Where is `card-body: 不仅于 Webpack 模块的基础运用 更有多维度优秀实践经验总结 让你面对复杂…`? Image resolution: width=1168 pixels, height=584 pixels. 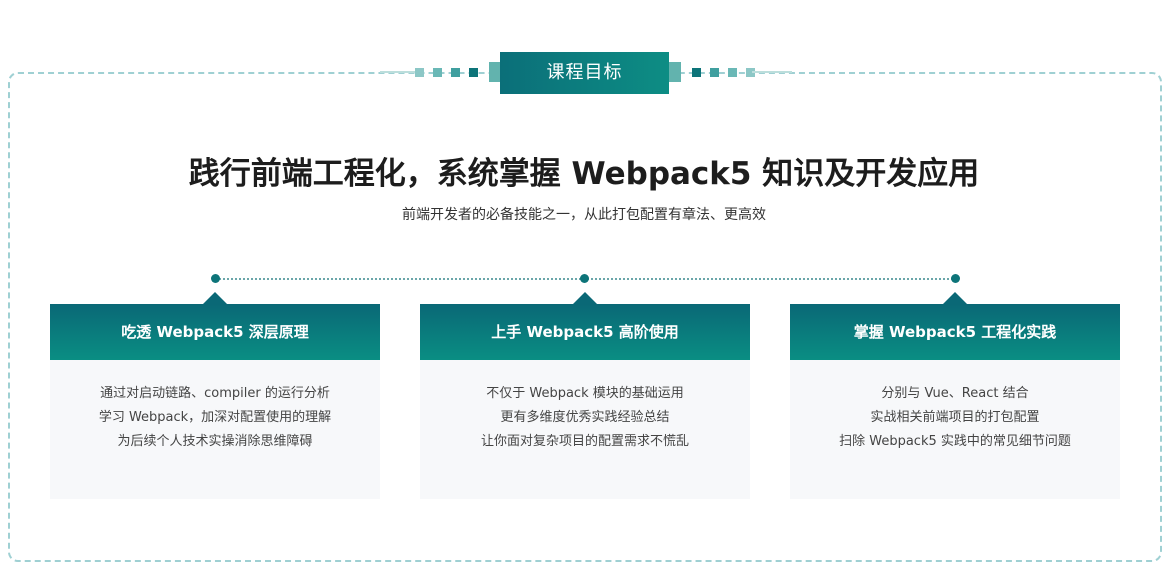
card-body: 不仅于 Webpack 模块的基础运用 更有多维度优秀实践经验总结 让你面对复杂… is located at coordinates (585, 407).